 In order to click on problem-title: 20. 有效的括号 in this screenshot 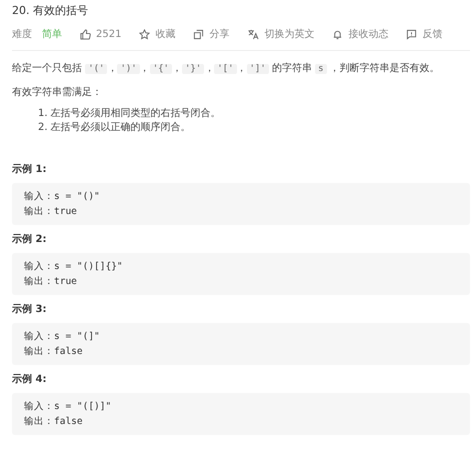, I will do `click(50, 10)`.